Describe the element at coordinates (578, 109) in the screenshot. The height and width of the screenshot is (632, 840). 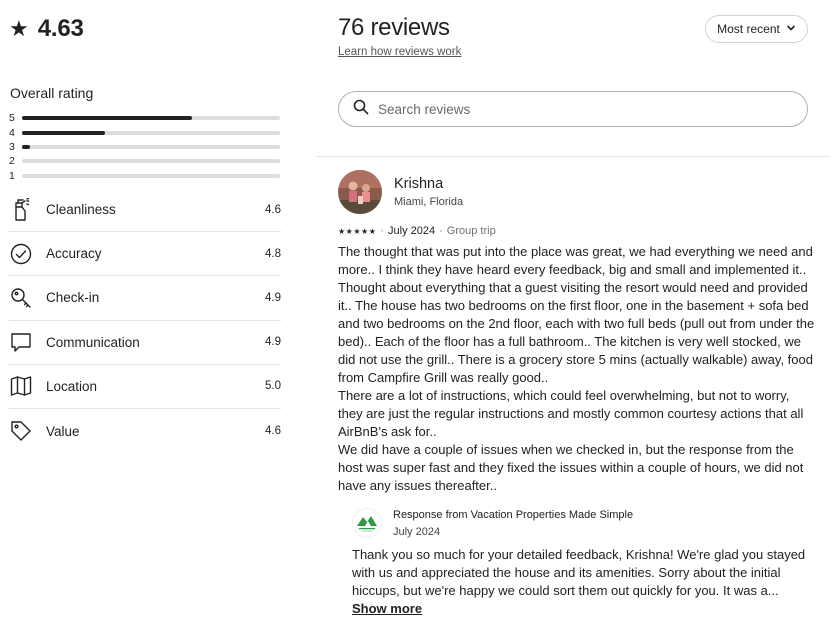
I see `search-reviews-input` at that location.